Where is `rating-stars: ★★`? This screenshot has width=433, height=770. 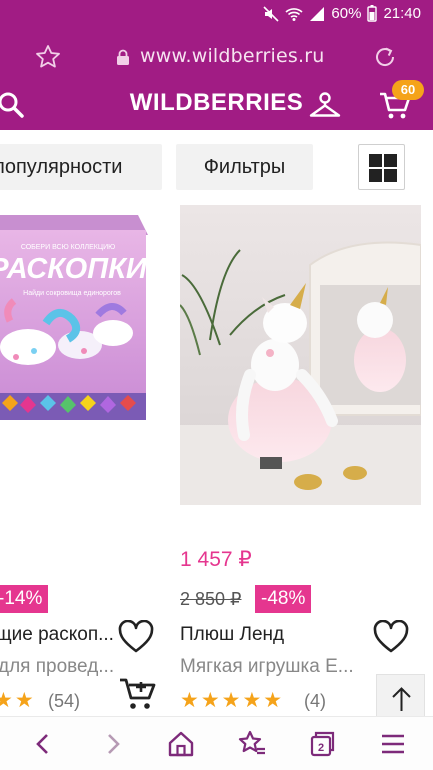
rating-stars: ★★ is located at coordinates (18, 700).